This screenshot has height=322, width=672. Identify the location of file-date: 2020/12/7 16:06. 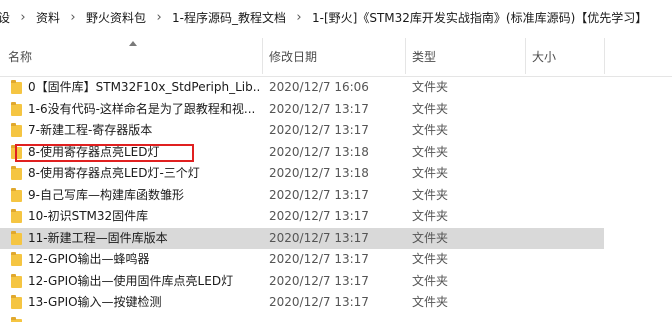
(319, 87).